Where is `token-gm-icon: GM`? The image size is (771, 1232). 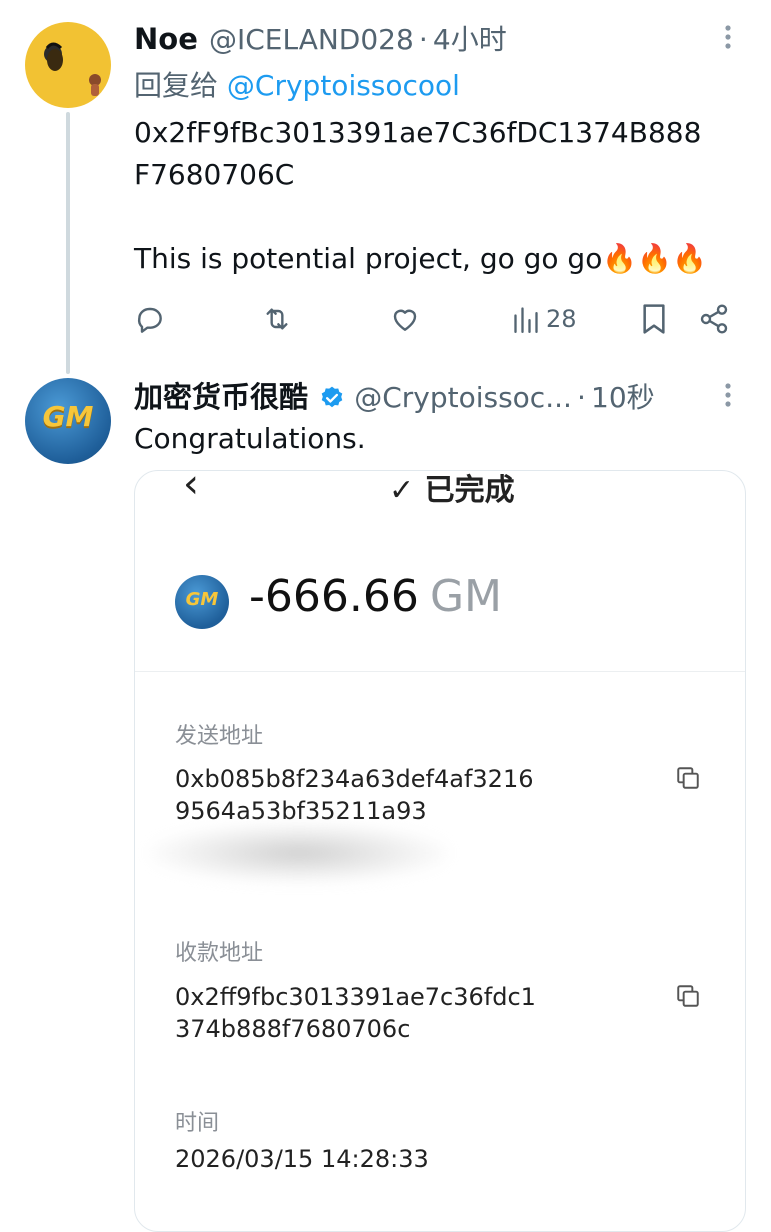
token-gm-icon: GM is located at coordinates (202, 602).